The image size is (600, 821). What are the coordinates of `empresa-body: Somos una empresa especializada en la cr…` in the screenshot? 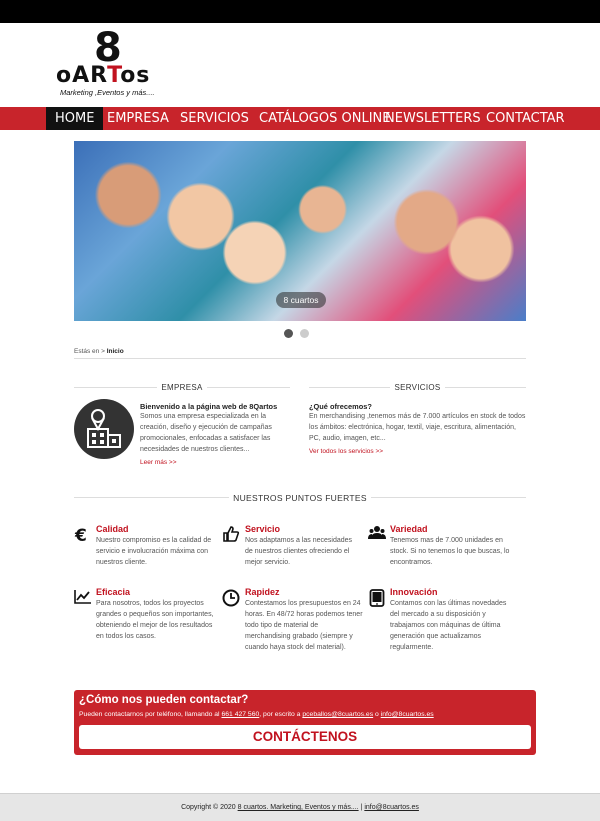 It's located at (206, 433).